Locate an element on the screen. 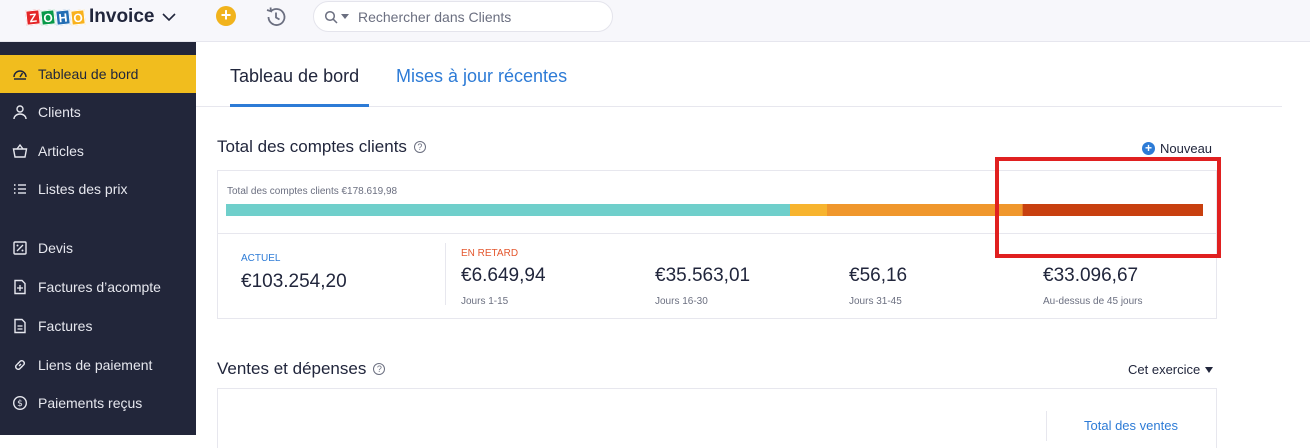 The height and width of the screenshot is (448, 1310). sidebar-item-label: Factures d’acompte is located at coordinates (99, 287).